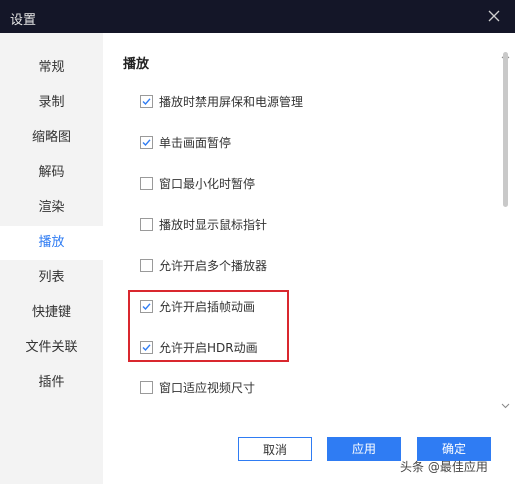 This screenshot has width=515, height=484. Describe the element at coordinates (444, 467) in the screenshot. I see `watermark: 头条 @最佳应用` at that location.